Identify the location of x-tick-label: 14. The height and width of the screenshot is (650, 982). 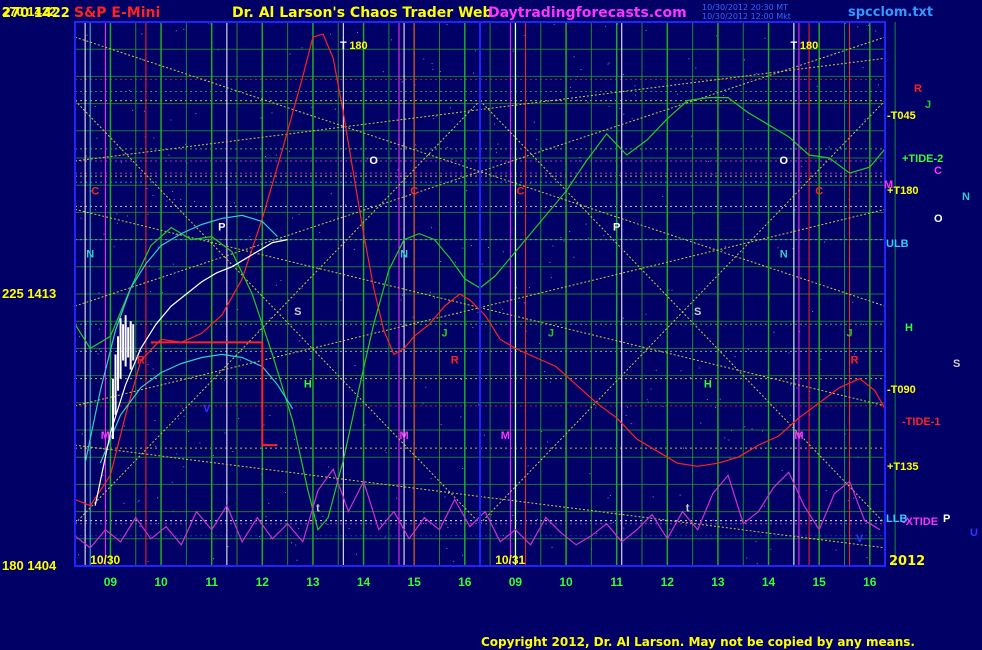
(769, 582).